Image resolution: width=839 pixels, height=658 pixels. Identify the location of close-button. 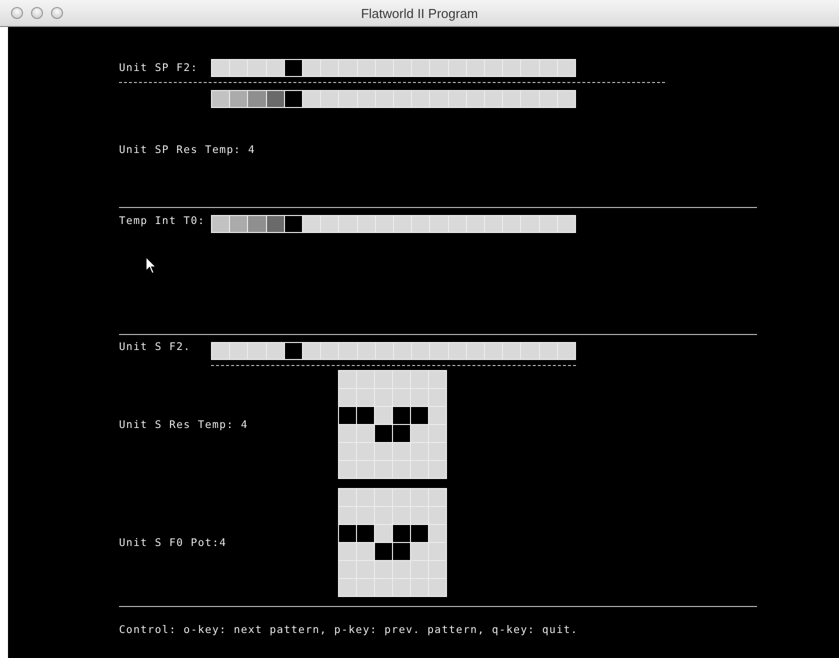
(17, 13).